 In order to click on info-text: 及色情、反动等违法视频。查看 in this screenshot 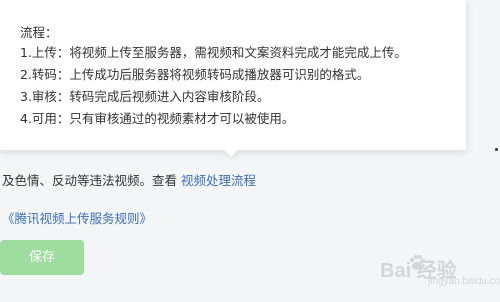, I will do `click(91, 180)`.